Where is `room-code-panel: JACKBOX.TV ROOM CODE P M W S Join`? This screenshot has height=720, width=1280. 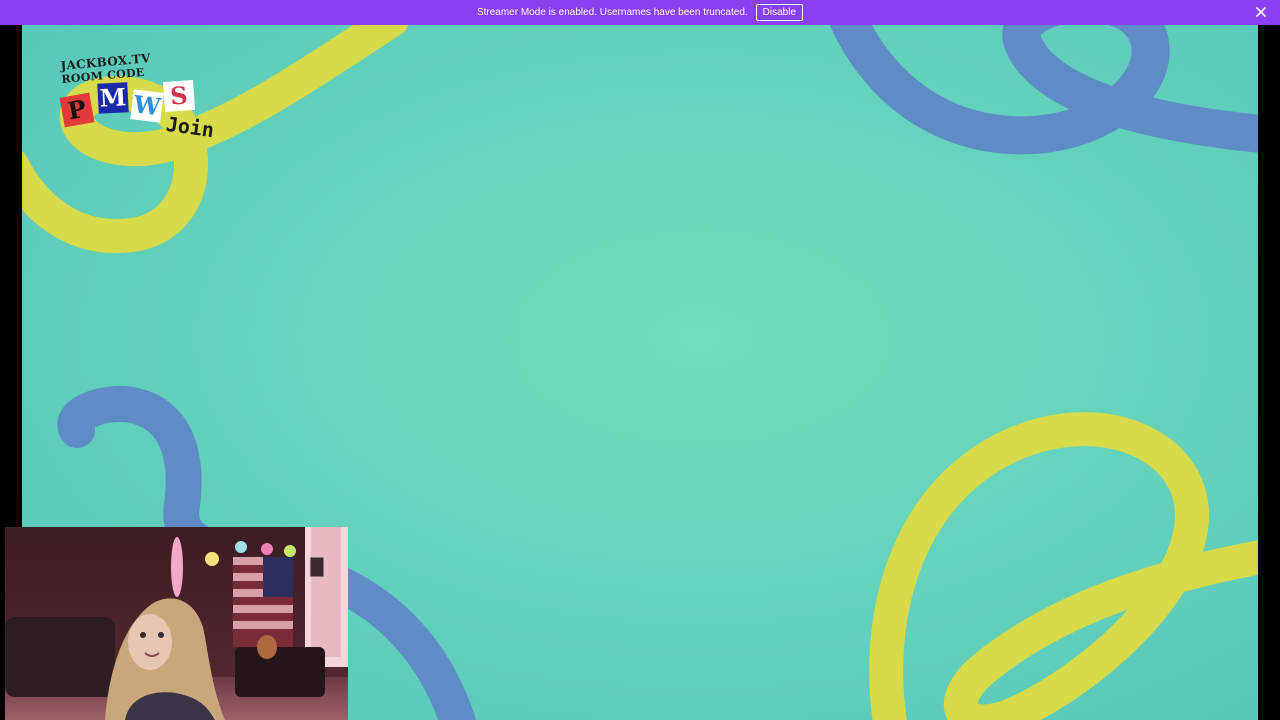
room-code-panel: JACKBOX.TV ROOM CODE P M W S Join is located at coordinates (148, 101).